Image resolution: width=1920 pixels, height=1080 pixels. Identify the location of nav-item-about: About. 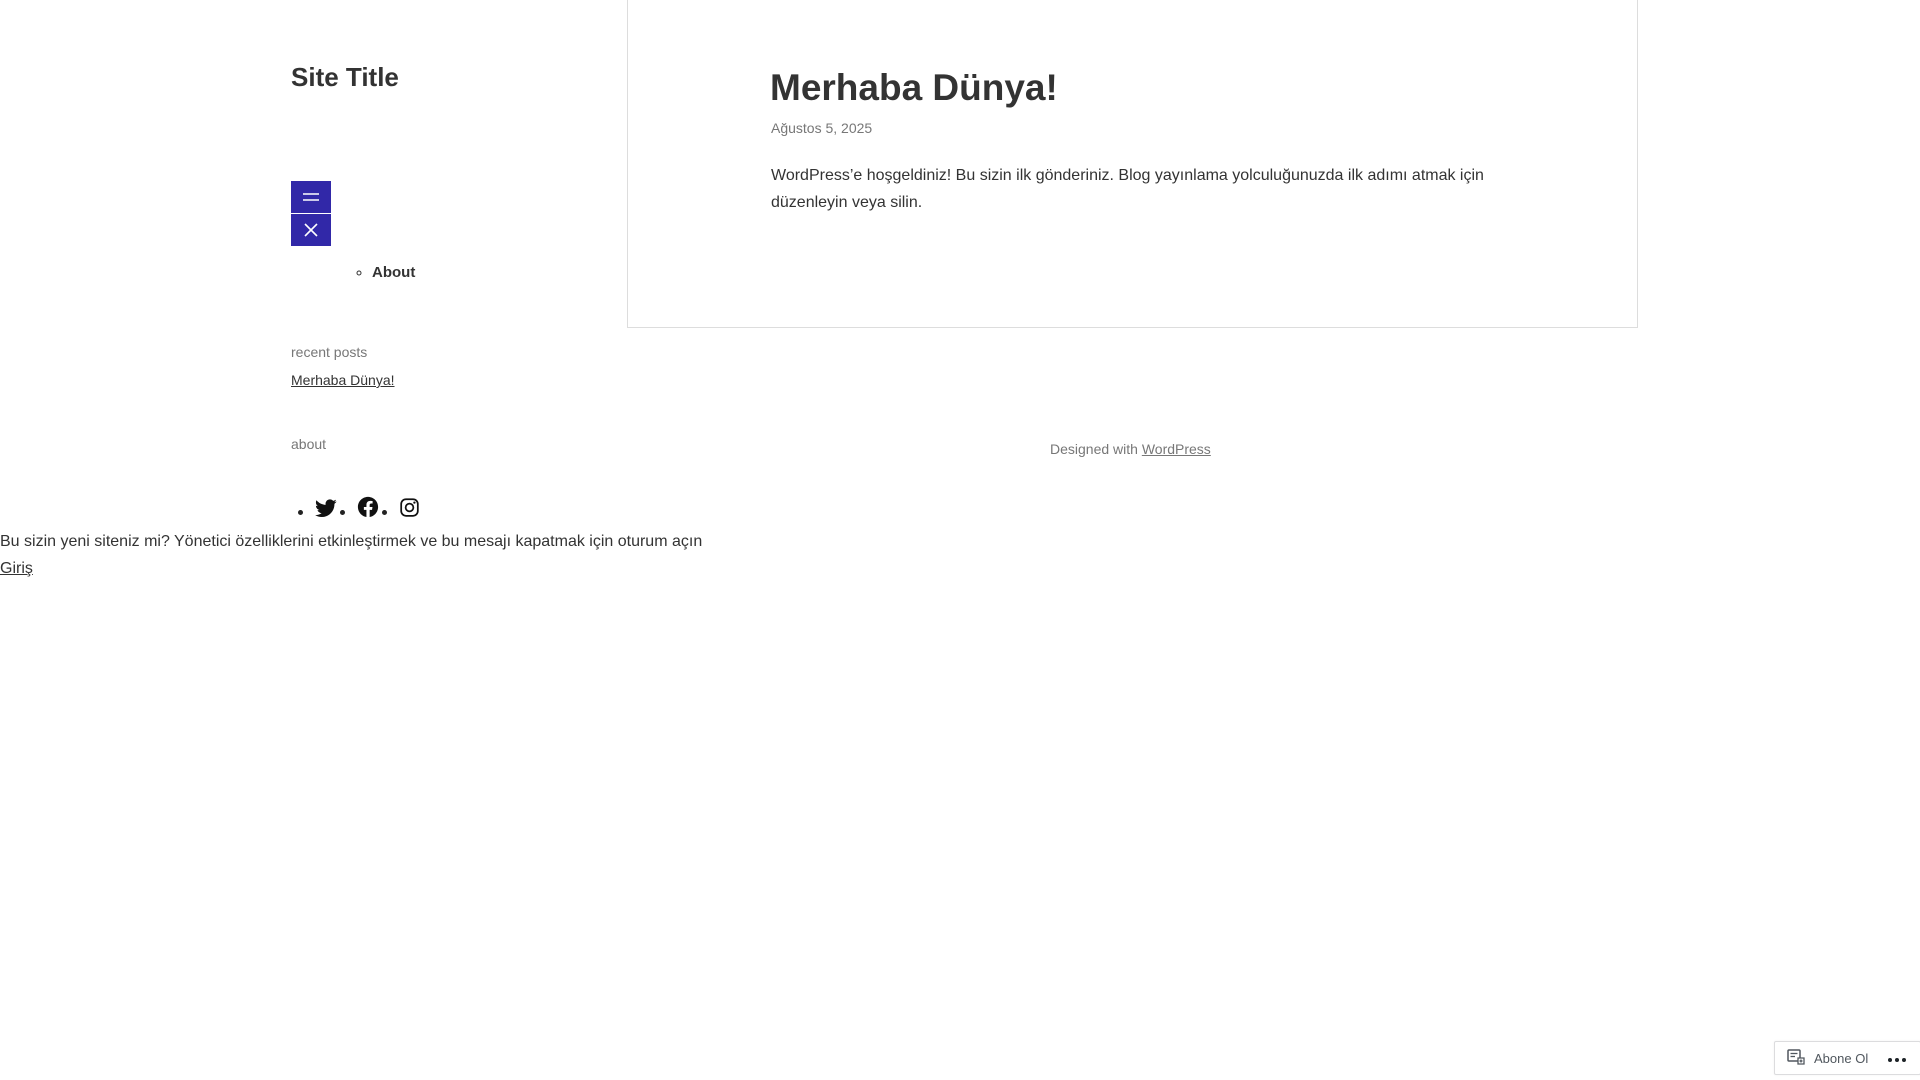
(393, 273).